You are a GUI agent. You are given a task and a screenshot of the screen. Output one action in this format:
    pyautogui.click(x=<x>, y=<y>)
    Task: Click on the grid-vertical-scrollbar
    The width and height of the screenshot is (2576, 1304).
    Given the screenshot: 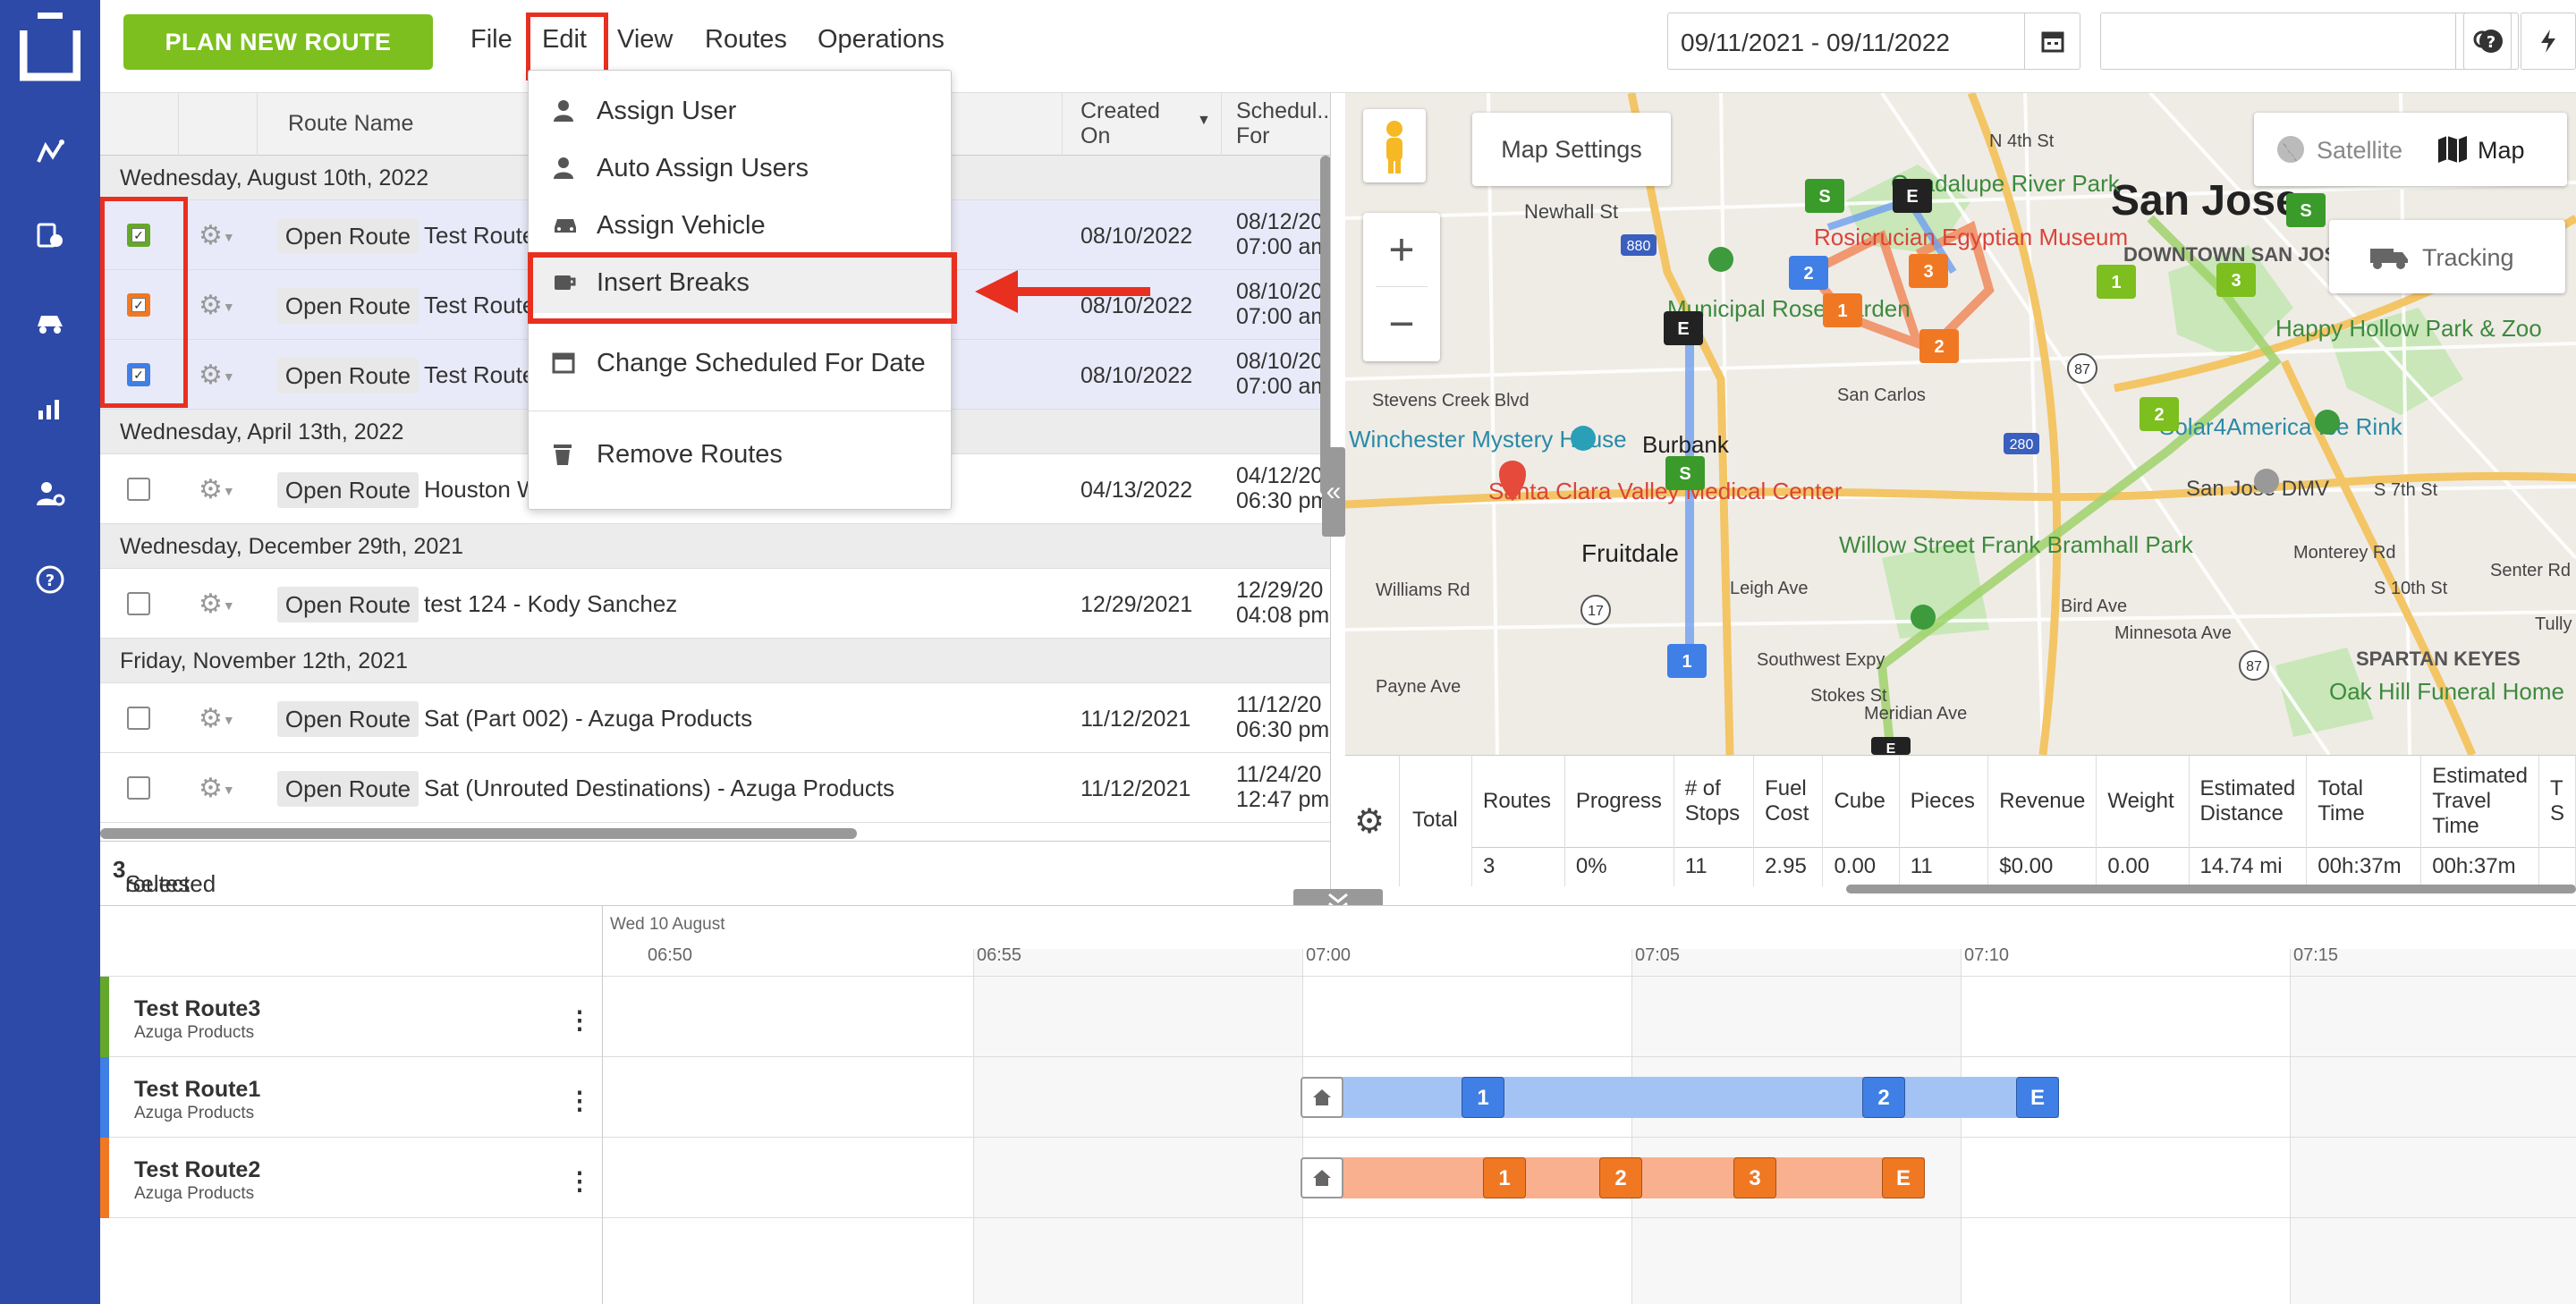 What is the action you would take?
    pyautogui.click(x=1325, y=325)
    